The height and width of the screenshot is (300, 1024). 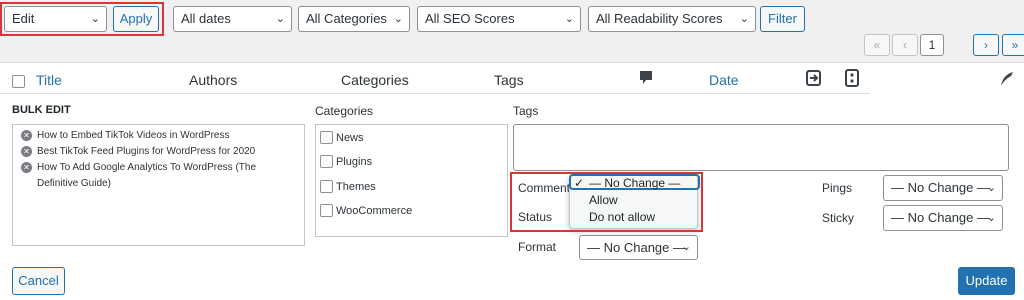 I want to click on filter-button: Filter, so click(x=782, y=19).